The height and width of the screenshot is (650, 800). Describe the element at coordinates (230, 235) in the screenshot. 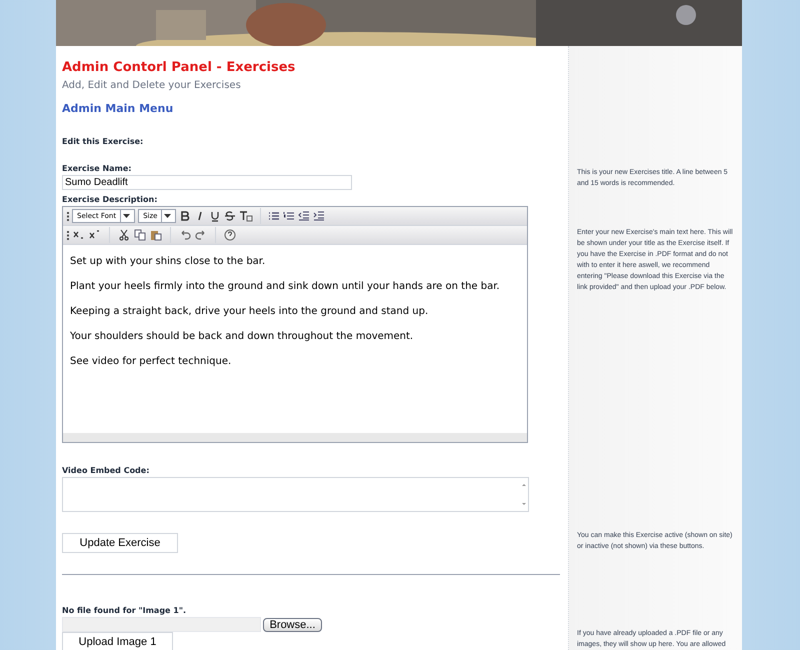

I see `help-icon` at that location.